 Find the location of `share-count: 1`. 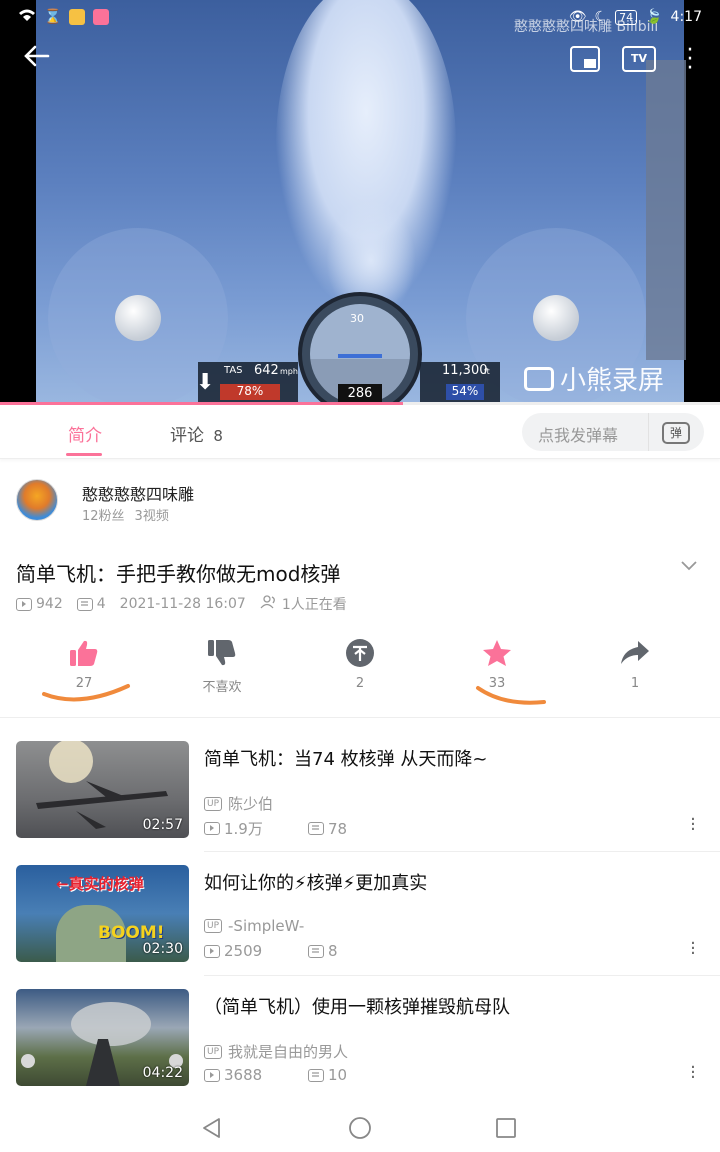

share-count: 1 is located at coordinates (635, 683).